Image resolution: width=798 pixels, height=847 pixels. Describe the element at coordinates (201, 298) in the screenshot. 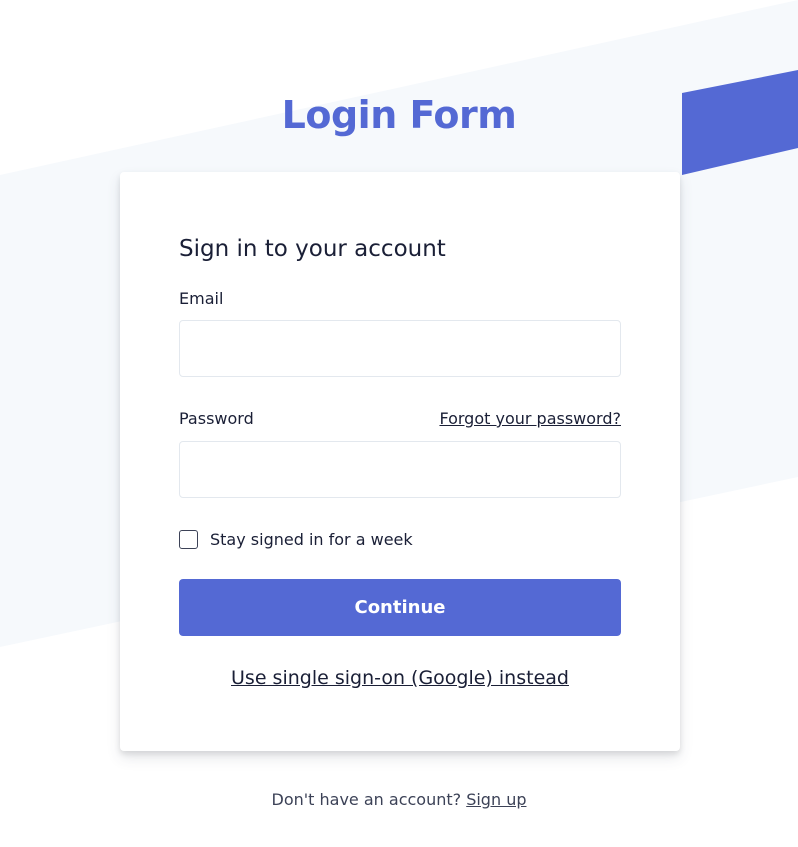

I see `email-label: Email` at that location.